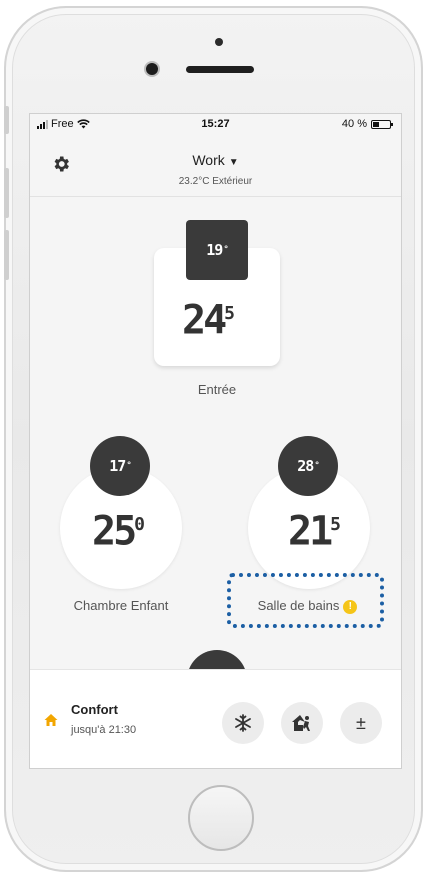 This screenshot has height=879, width=429. Describe the element at coordinates (204, 320) in the screenshot. I see `temp-integer: 24` at that location.